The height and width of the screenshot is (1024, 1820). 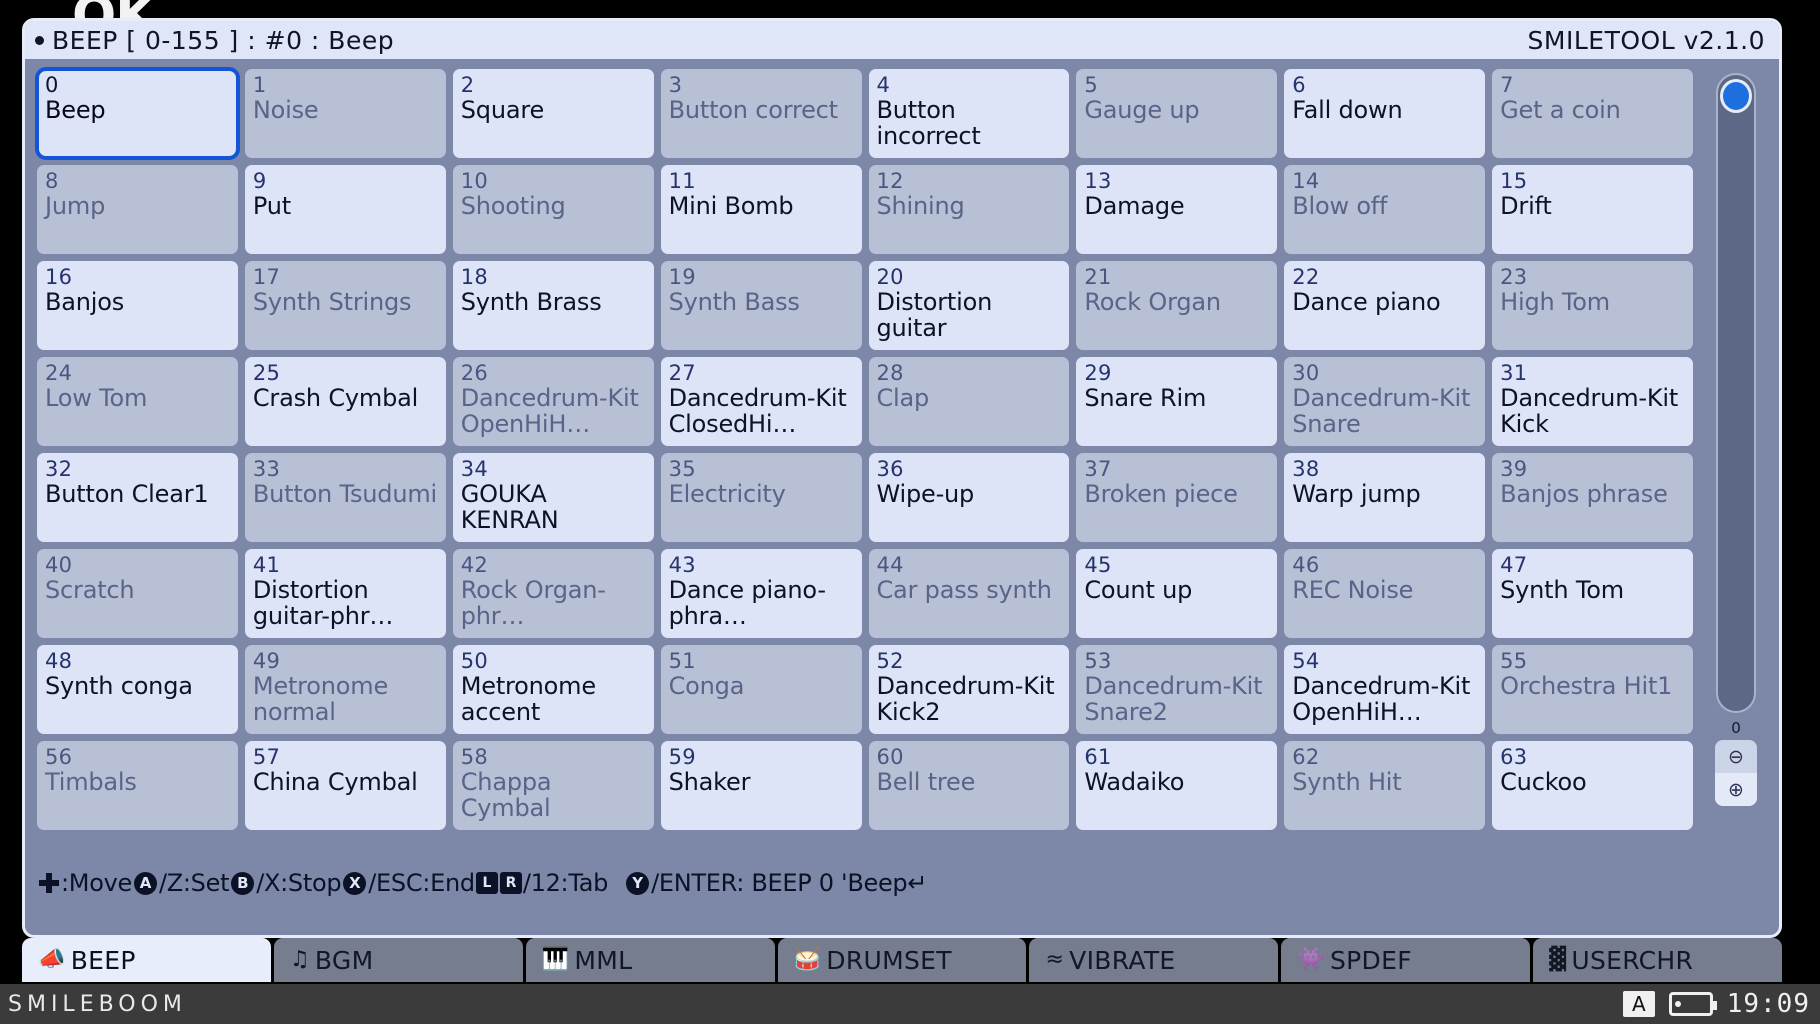 I want to click on beep-cell-number: 33, so click(x=266, y=469).